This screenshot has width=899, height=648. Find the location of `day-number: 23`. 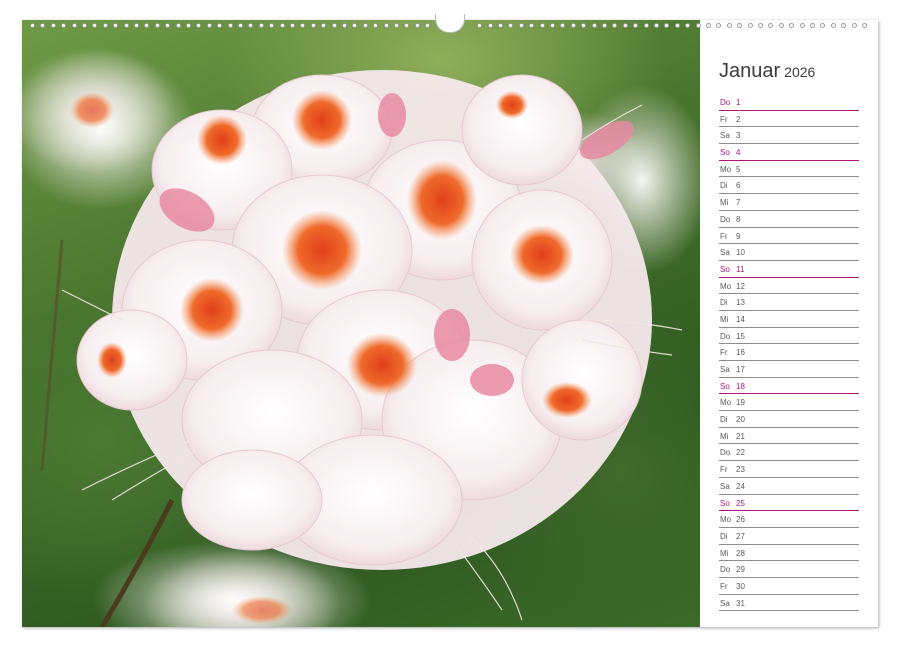

day-number: 23 is located at coordinates (740, 469).